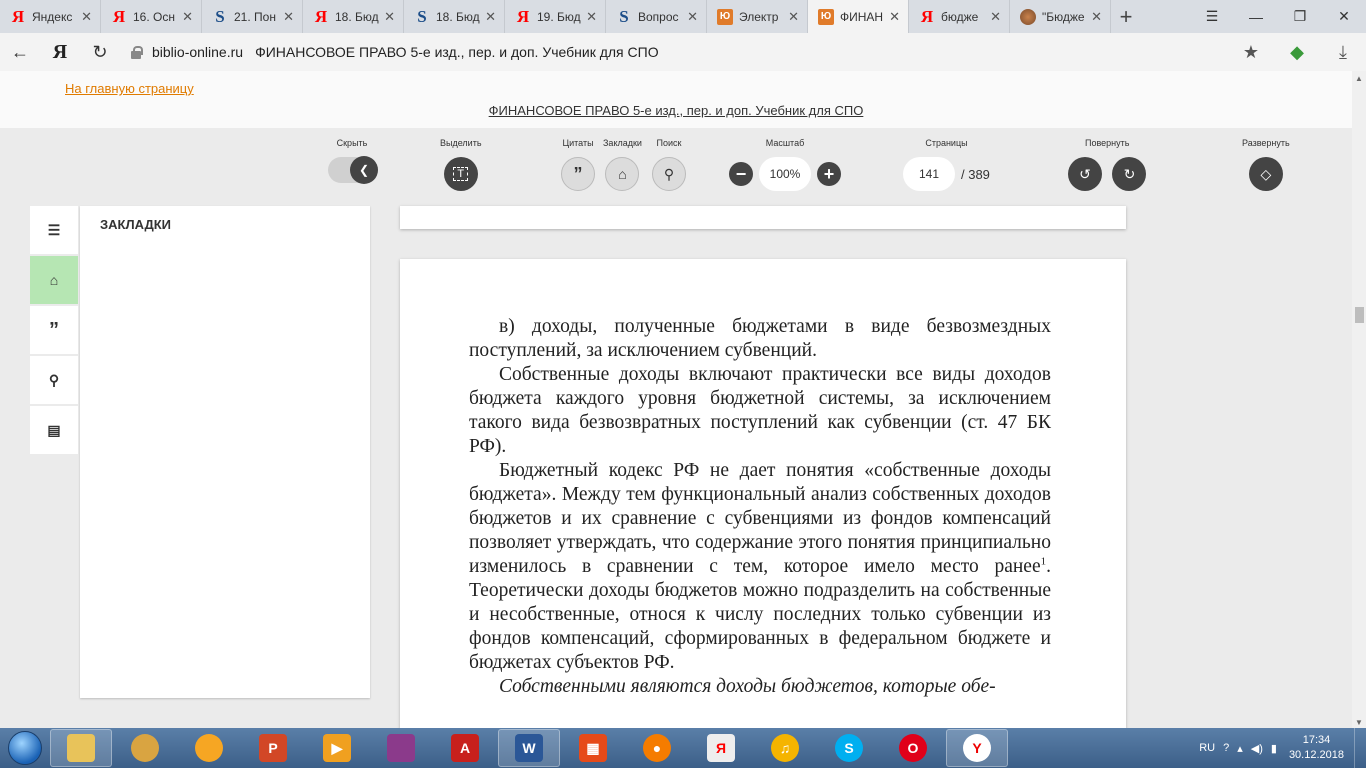  What do you see at coordinates (54, 430) in the screenshot?
I see `notes-side-button: ▤` at bounding box center [54, 430].